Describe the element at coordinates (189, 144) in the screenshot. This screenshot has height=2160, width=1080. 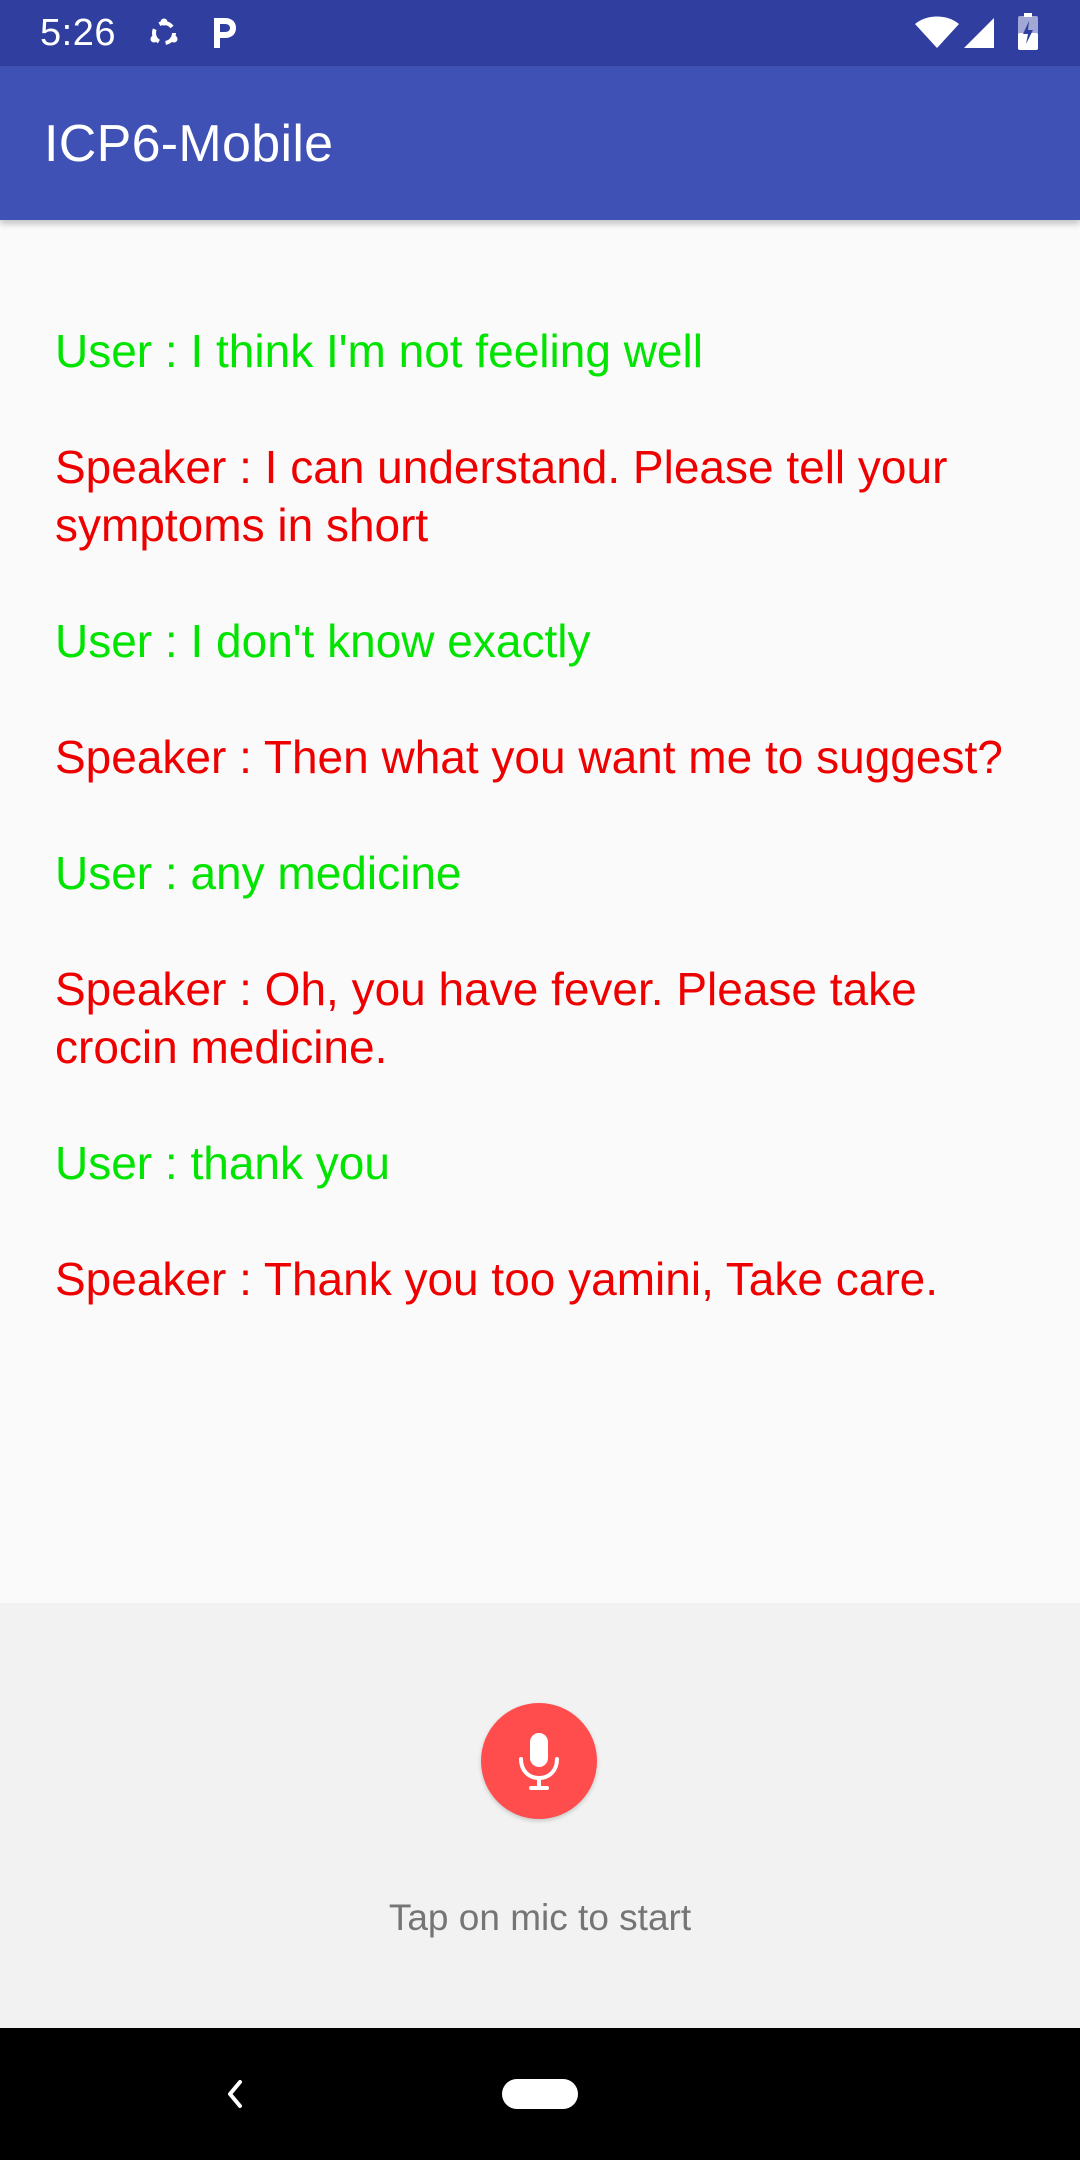
I see `app-title: ICP6-Mobile` at that location.